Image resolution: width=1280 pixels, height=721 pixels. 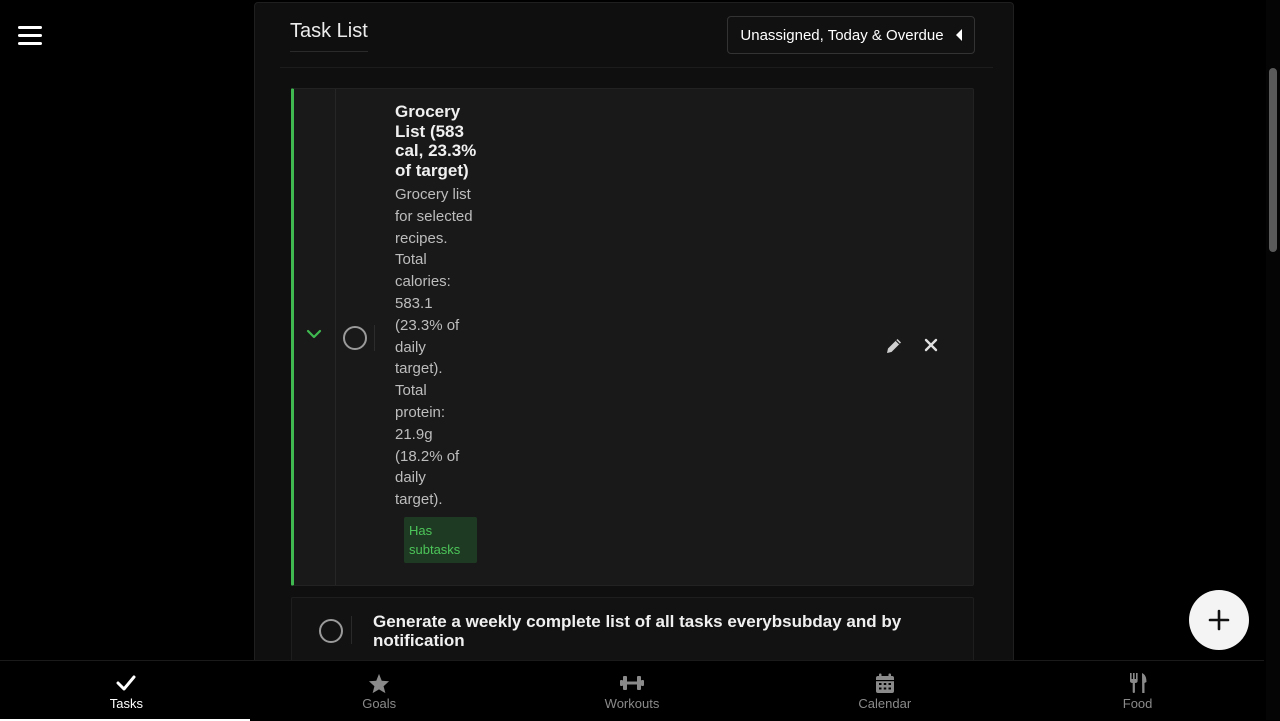 I want to click on nav-label: Calendar, so click(x=885, y=703).